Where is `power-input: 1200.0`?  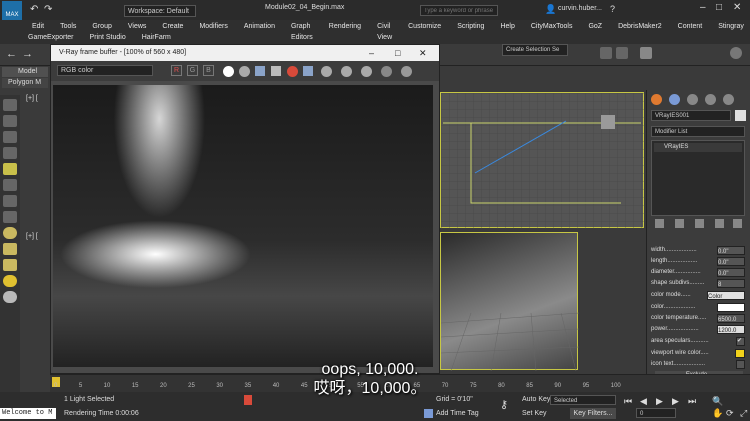
power-input: 1200.0 is located at coordinates (731, 329).